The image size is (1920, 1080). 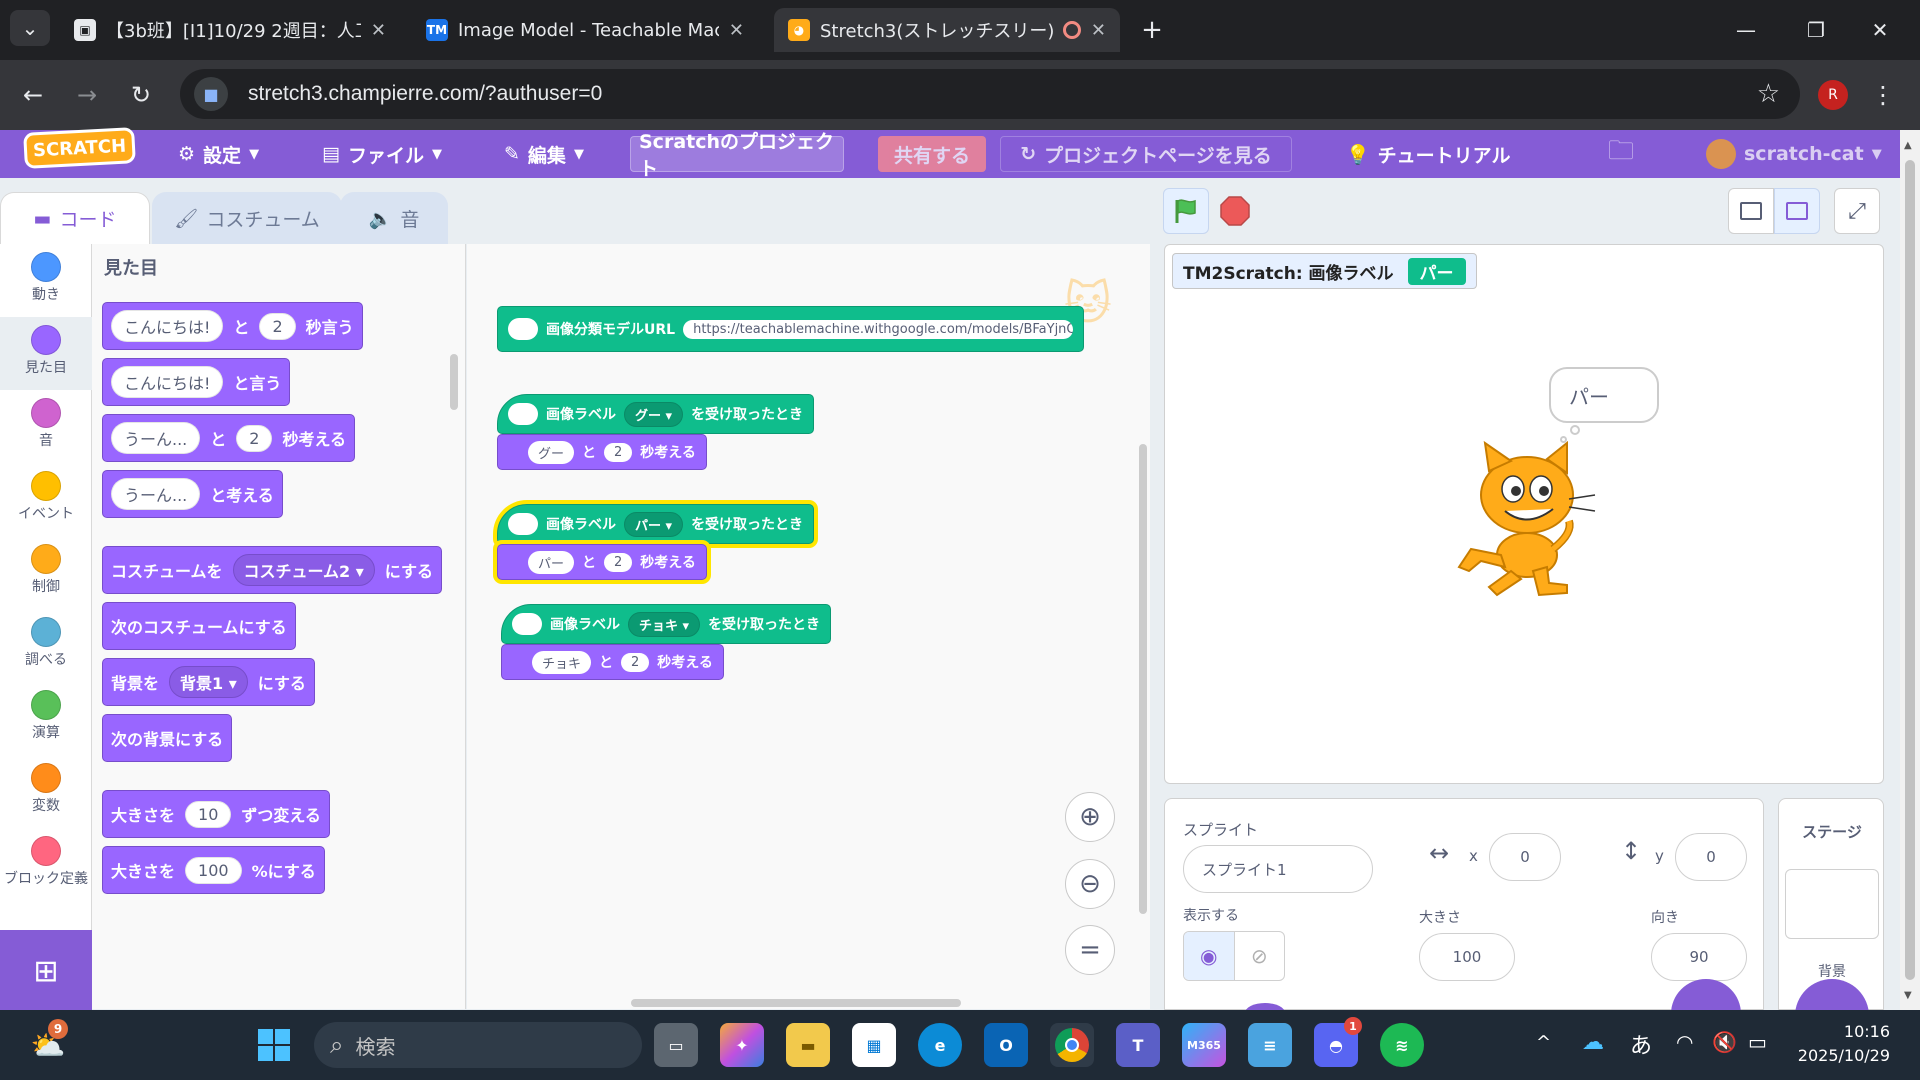 What do you see at coordinates (1621, 154) in the screenshot?
I see `my-stuff-folder-icon: 🗀` at bounding box center [1621, 154].